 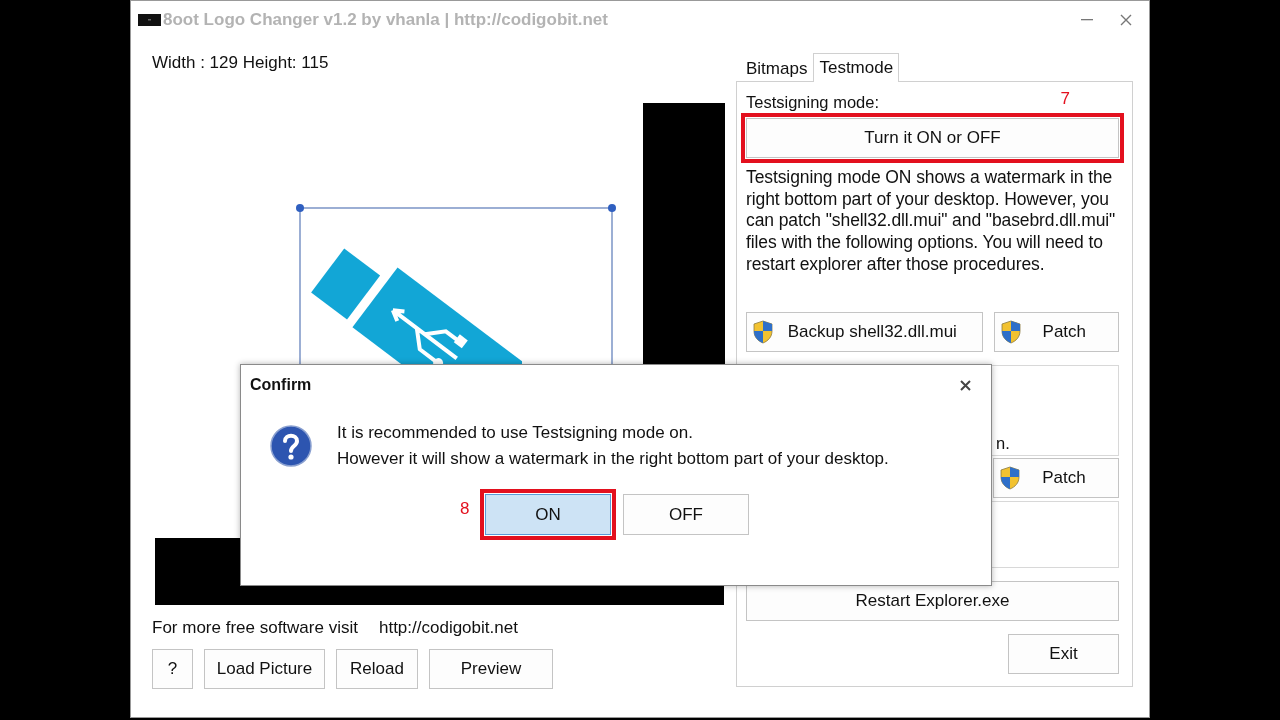 I want to click on dialog-message: It is recommended to use Testsigning mode on., so click(x=515, y=433).